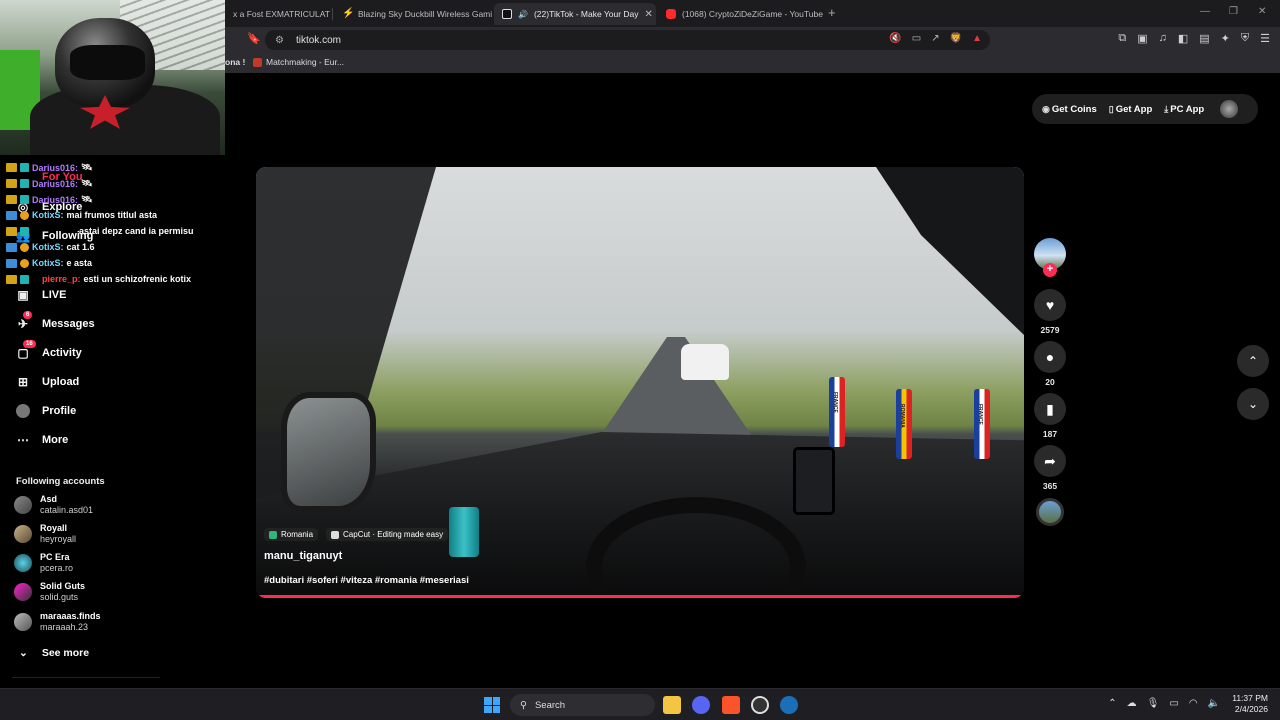  Describe the element at coordinates (23, 411) in the screenshot. I see `profile-avatar-icon` at that location.